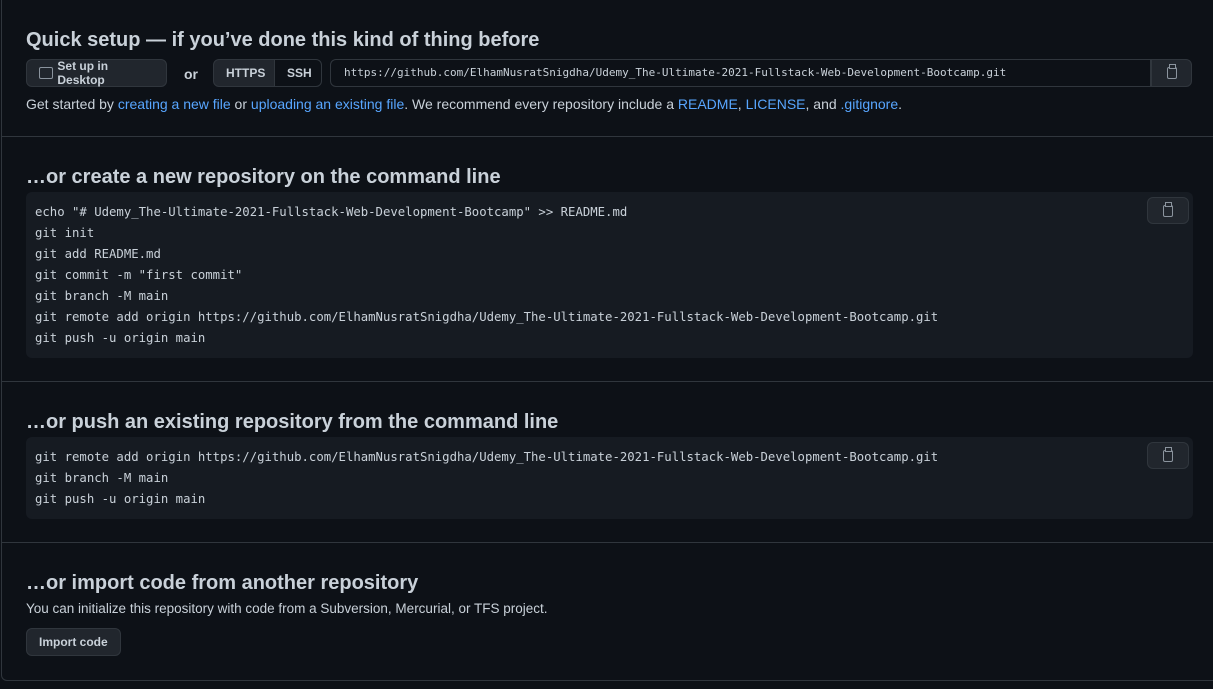  I want to click on desktop-download-icon, so click(46, 73).